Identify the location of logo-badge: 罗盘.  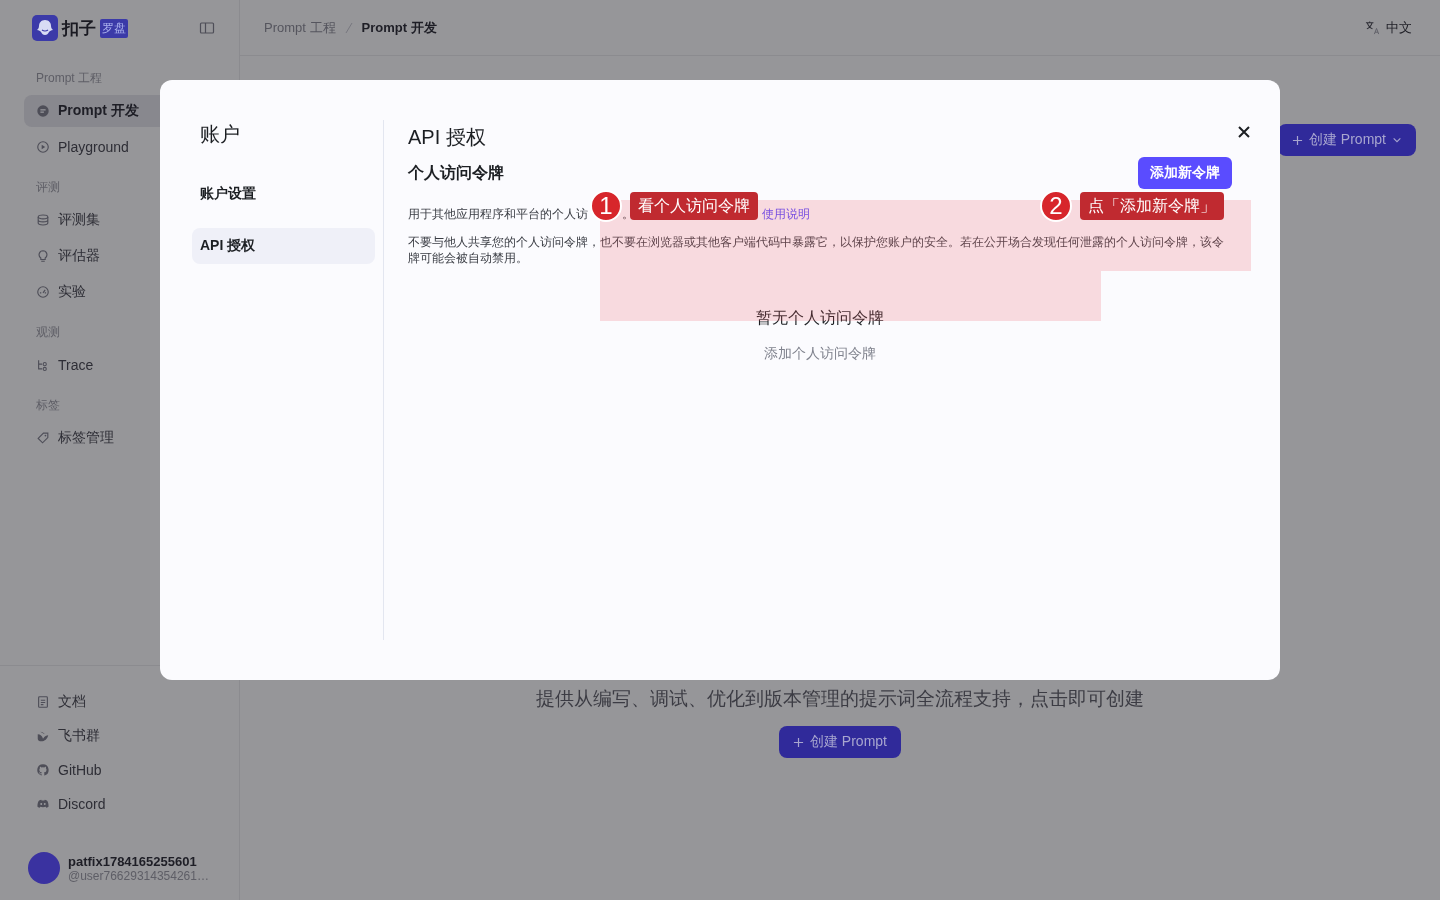
(114, 28).